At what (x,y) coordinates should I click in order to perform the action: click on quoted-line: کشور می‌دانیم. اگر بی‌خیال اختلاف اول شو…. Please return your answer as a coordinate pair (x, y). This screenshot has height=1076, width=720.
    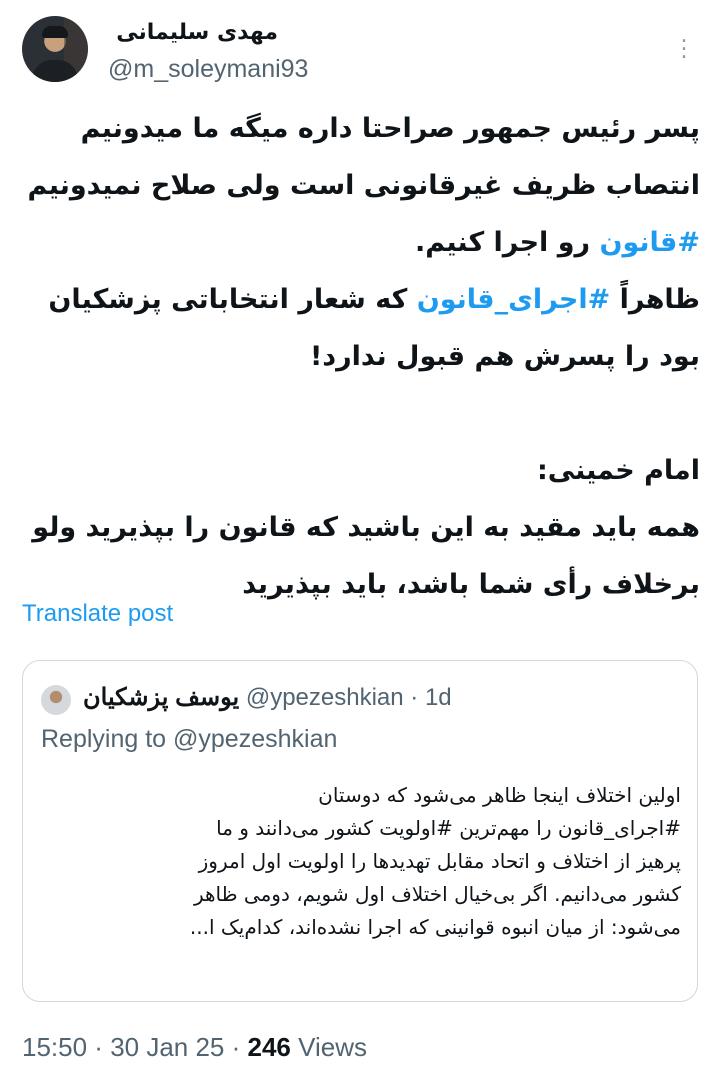
    Looking at the image, I should click on (437, 894).